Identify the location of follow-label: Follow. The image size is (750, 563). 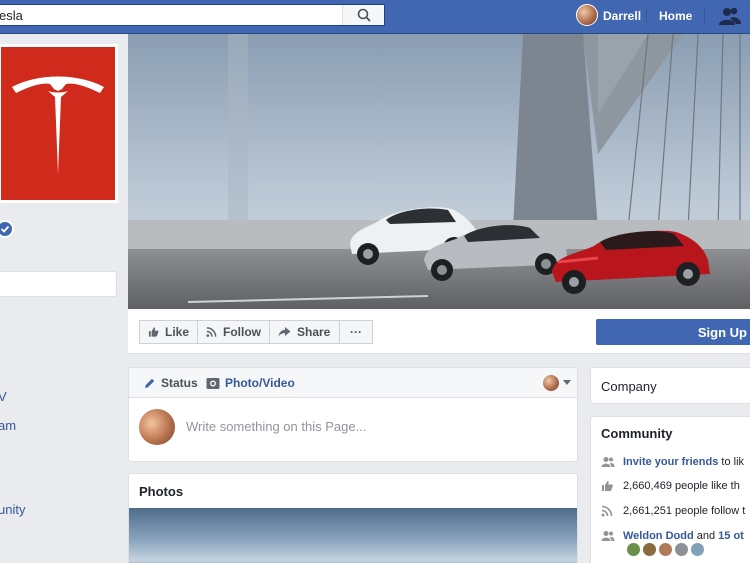
(242, 332).